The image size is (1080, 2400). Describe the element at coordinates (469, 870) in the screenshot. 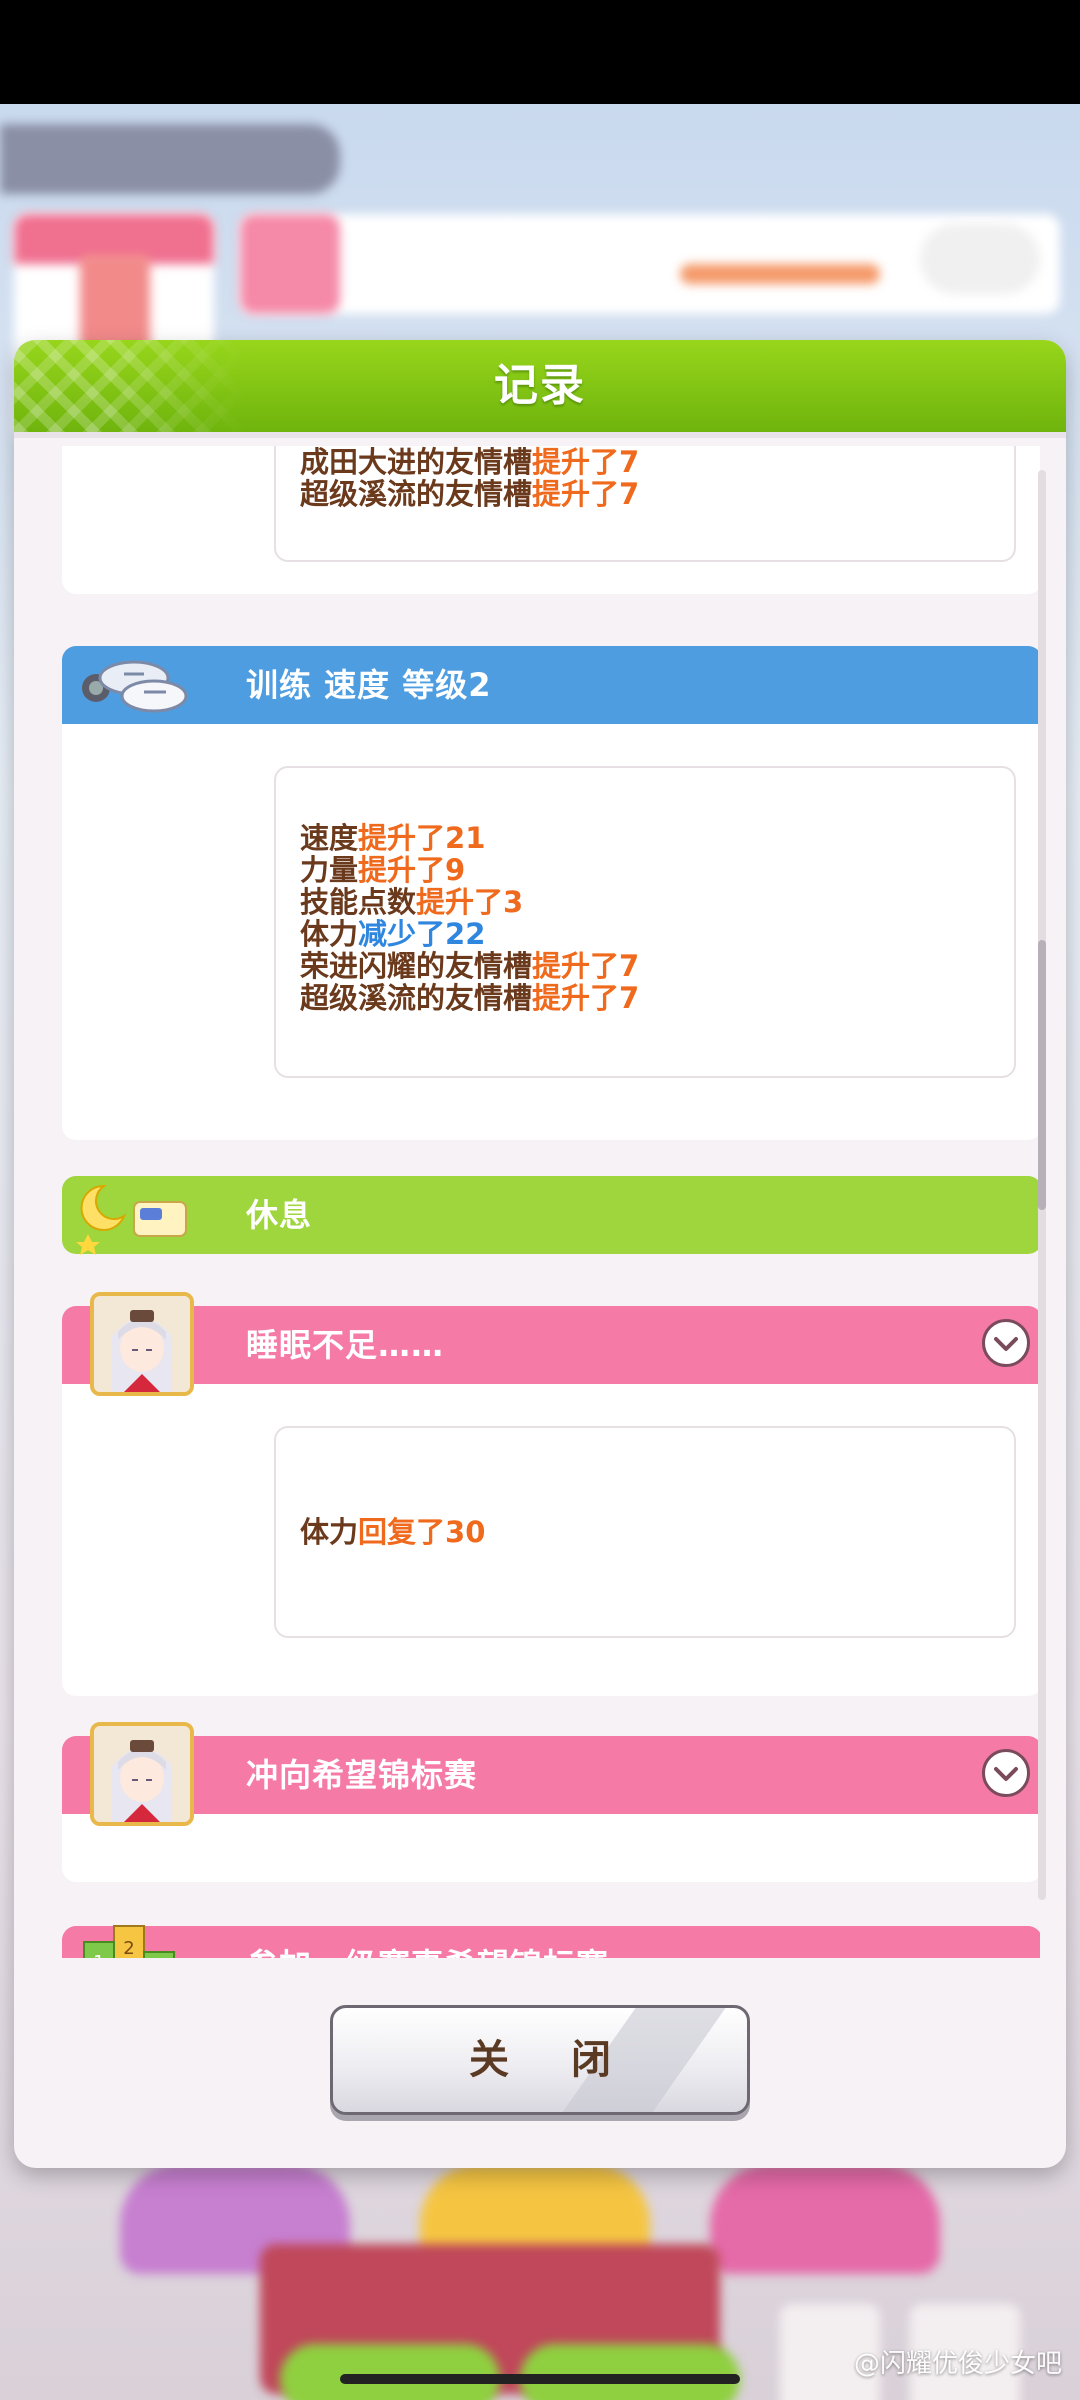

I see `record-line: 力量提升了9` at that location.